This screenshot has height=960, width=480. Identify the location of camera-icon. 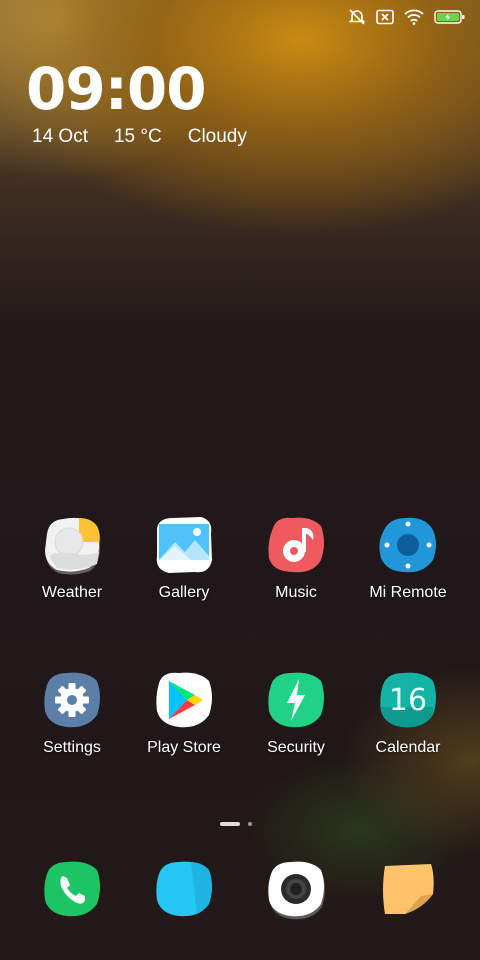
(296, 889).